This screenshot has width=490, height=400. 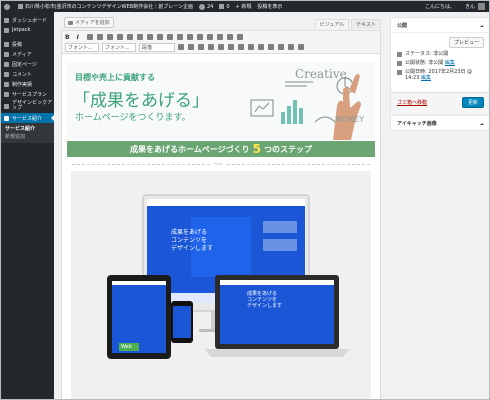 What do you see at coordinates (239, 37) in the screenshot?
I see `insert-icon` at bounding box center [239, 37].